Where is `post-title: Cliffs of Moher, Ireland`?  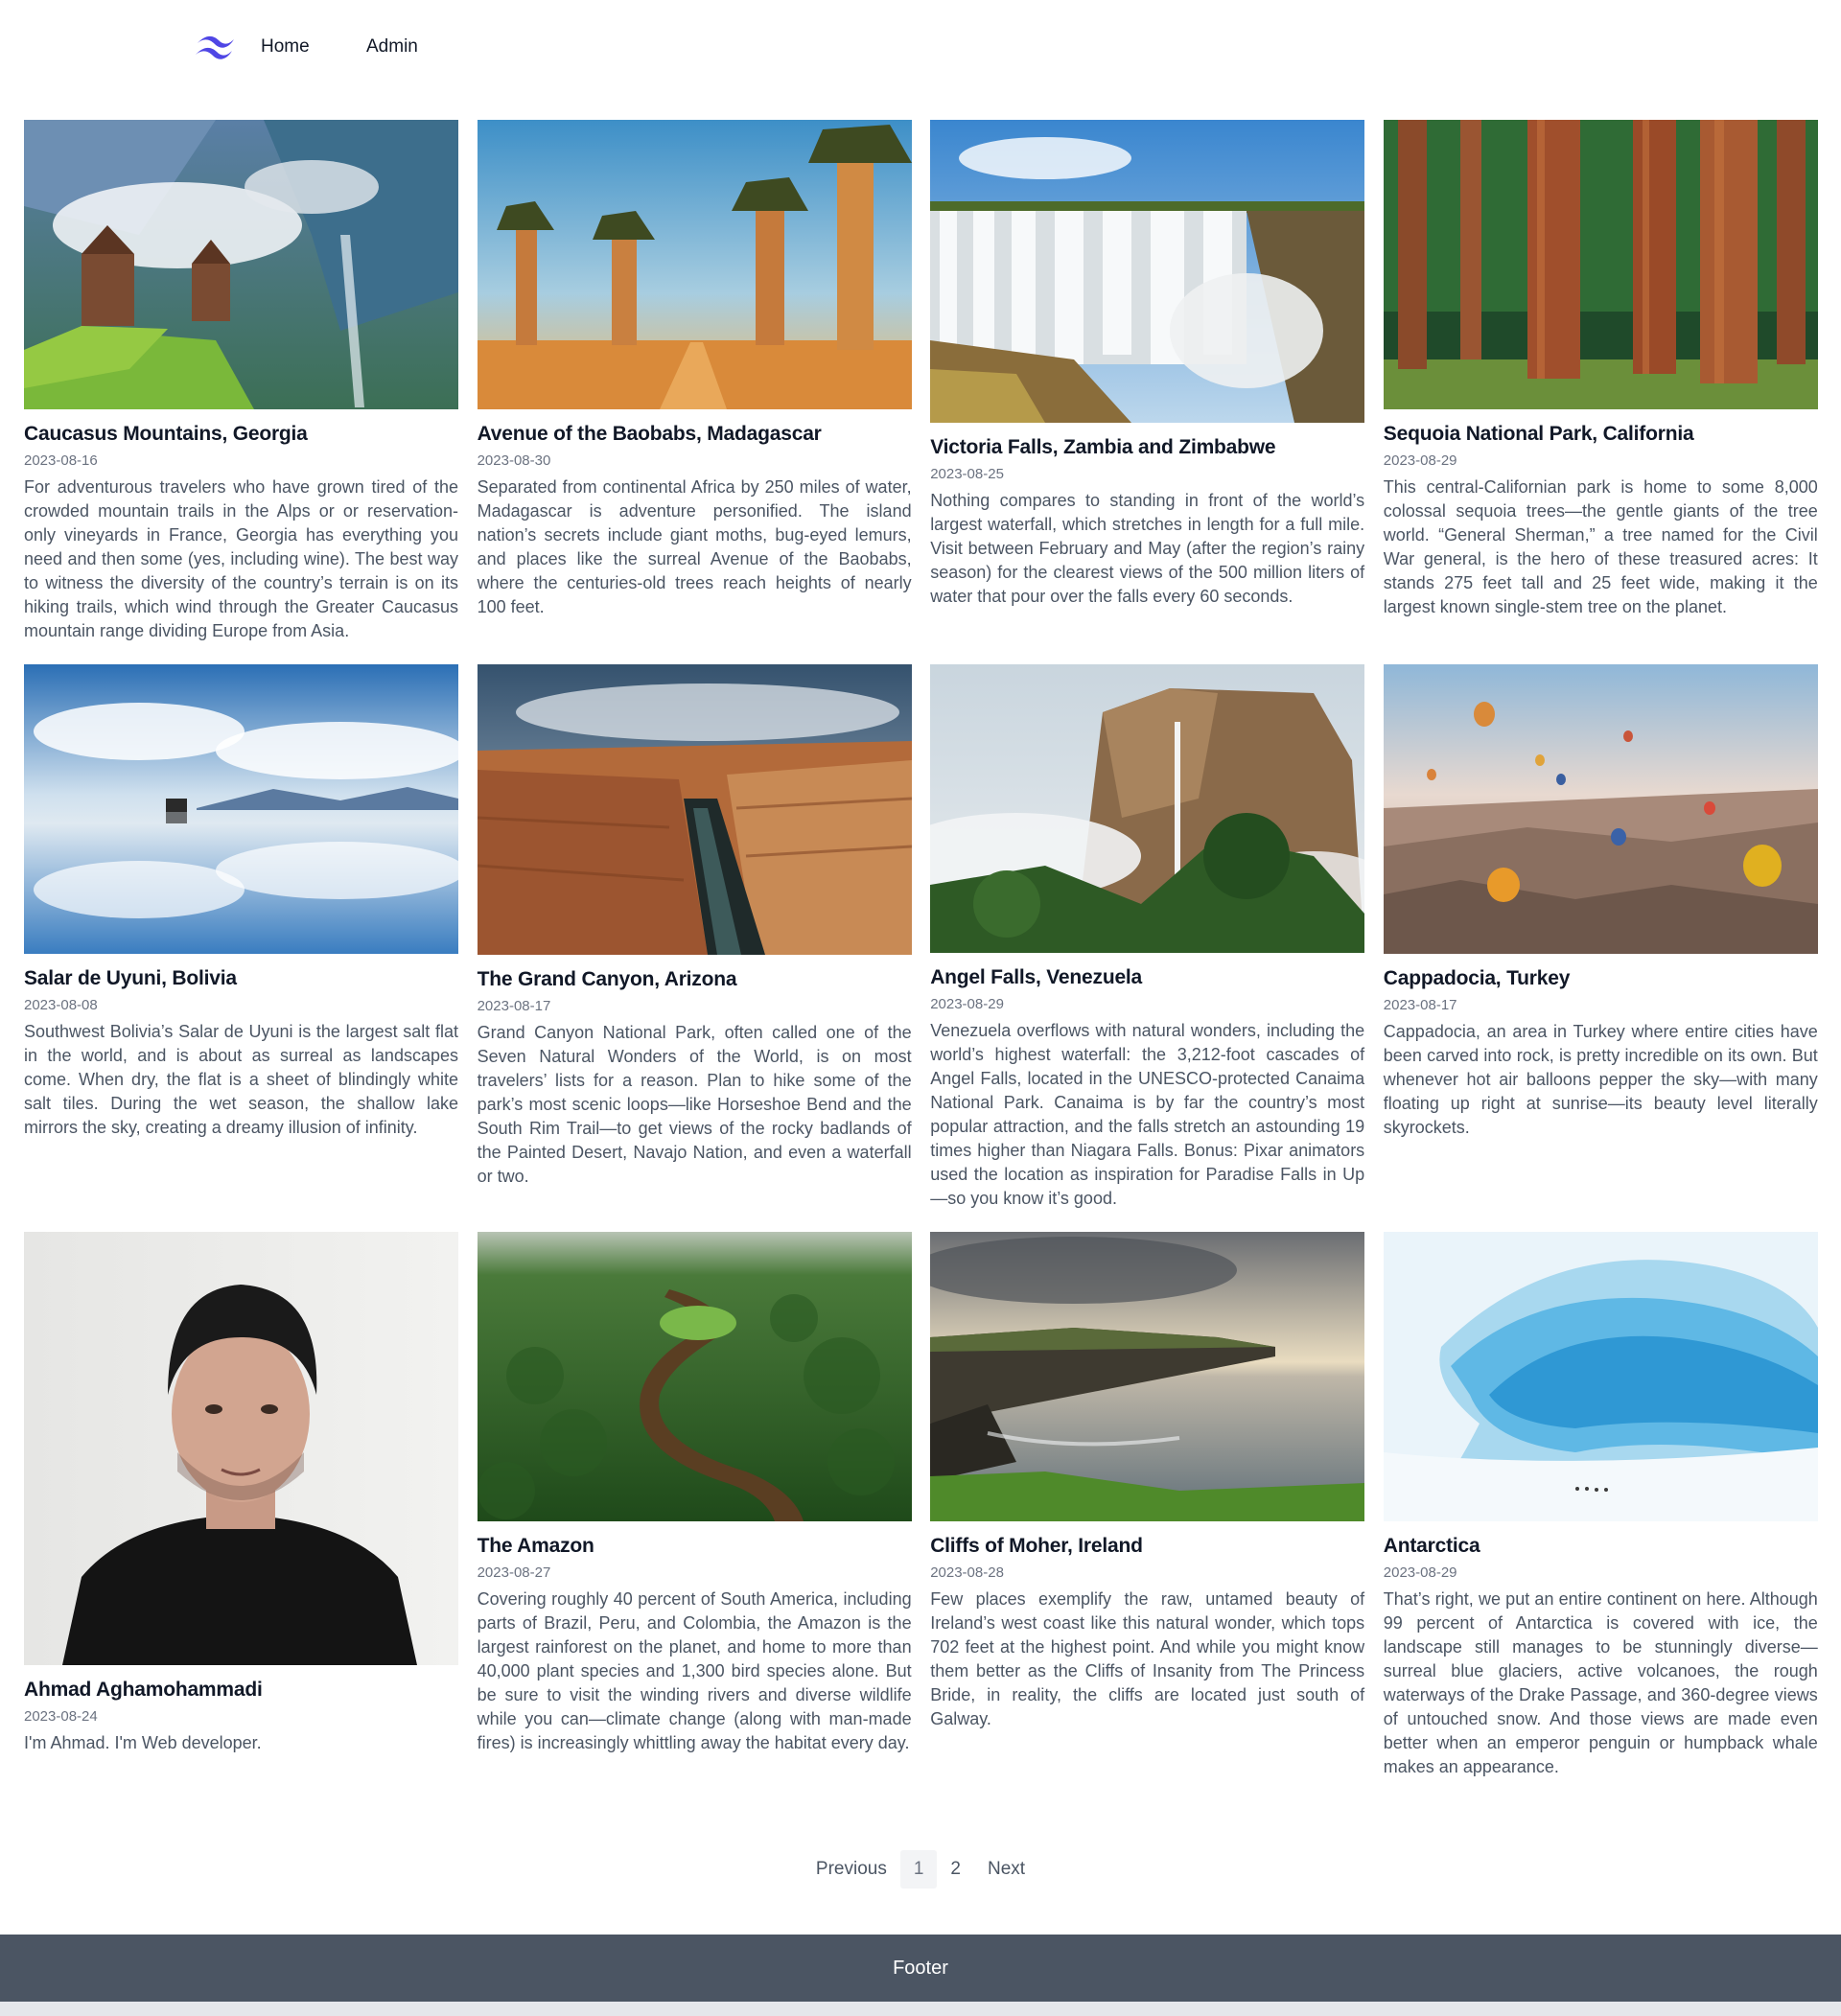
post-title: Cliffs of Moher, Ireland is located at coordinates (1147, 1546).